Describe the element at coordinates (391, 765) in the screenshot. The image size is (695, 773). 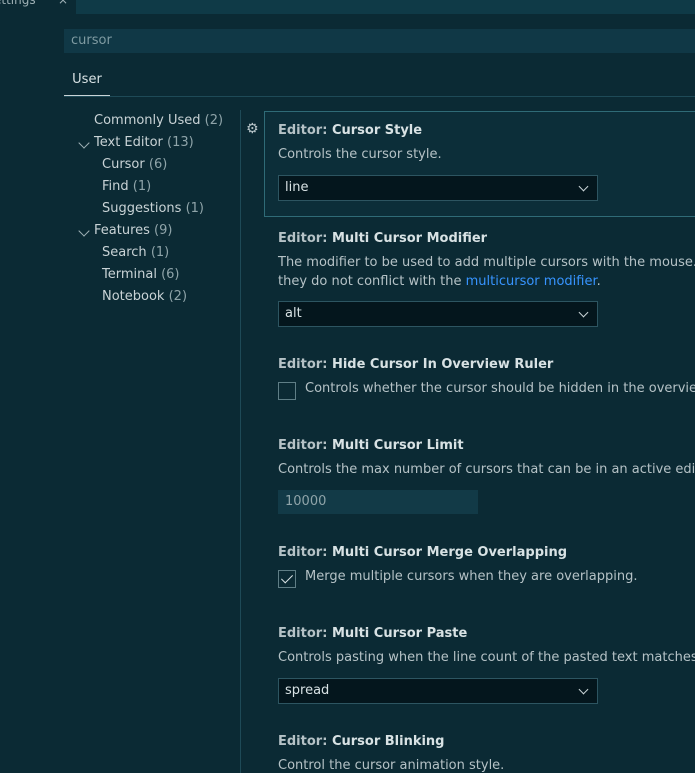
I see `setting-description: Control the cursor animation style.` at that location.